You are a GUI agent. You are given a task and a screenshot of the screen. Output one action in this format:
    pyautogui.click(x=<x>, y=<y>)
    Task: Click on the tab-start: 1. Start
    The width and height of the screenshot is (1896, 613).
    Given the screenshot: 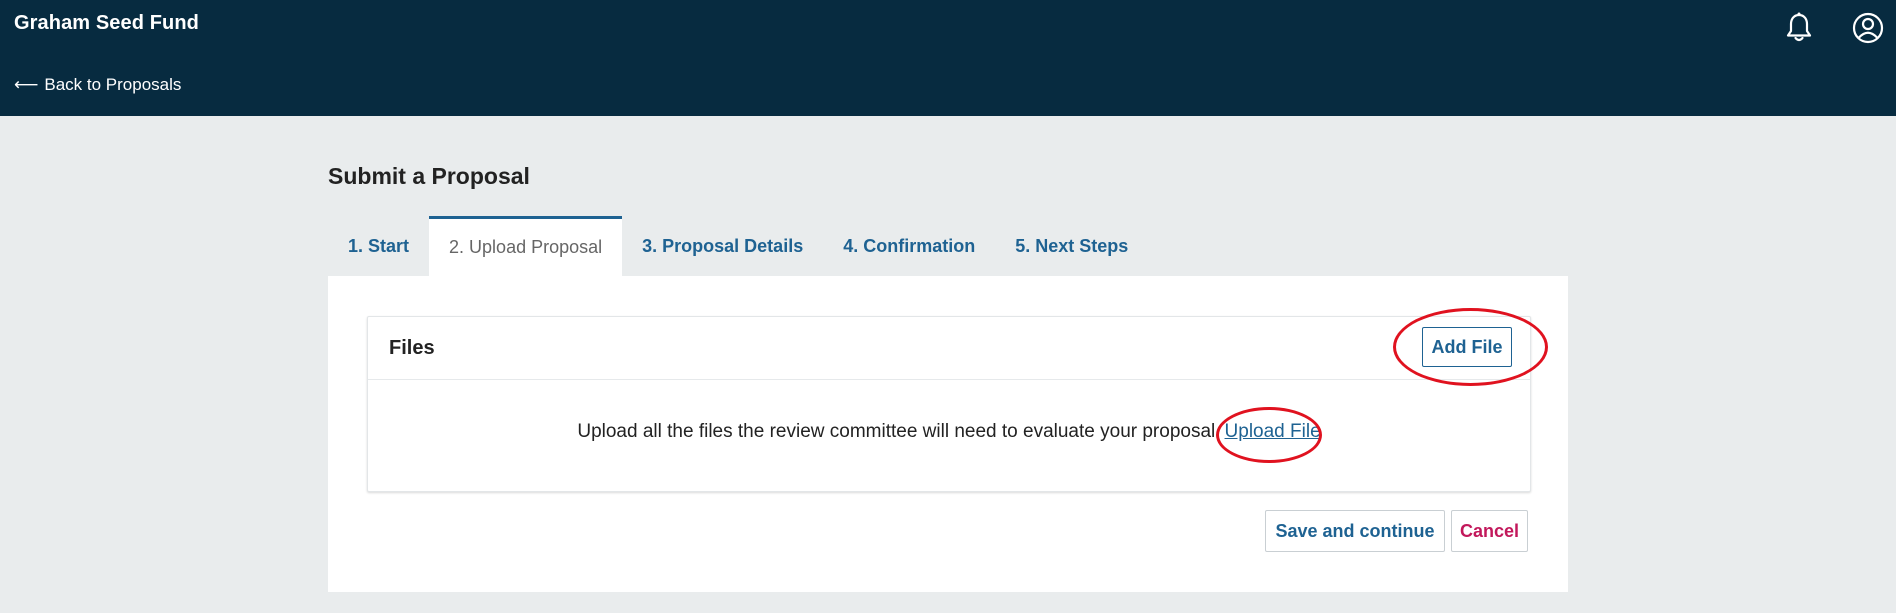 What is the action you would take?
    pyautogui.click(x=378, y=246)
    